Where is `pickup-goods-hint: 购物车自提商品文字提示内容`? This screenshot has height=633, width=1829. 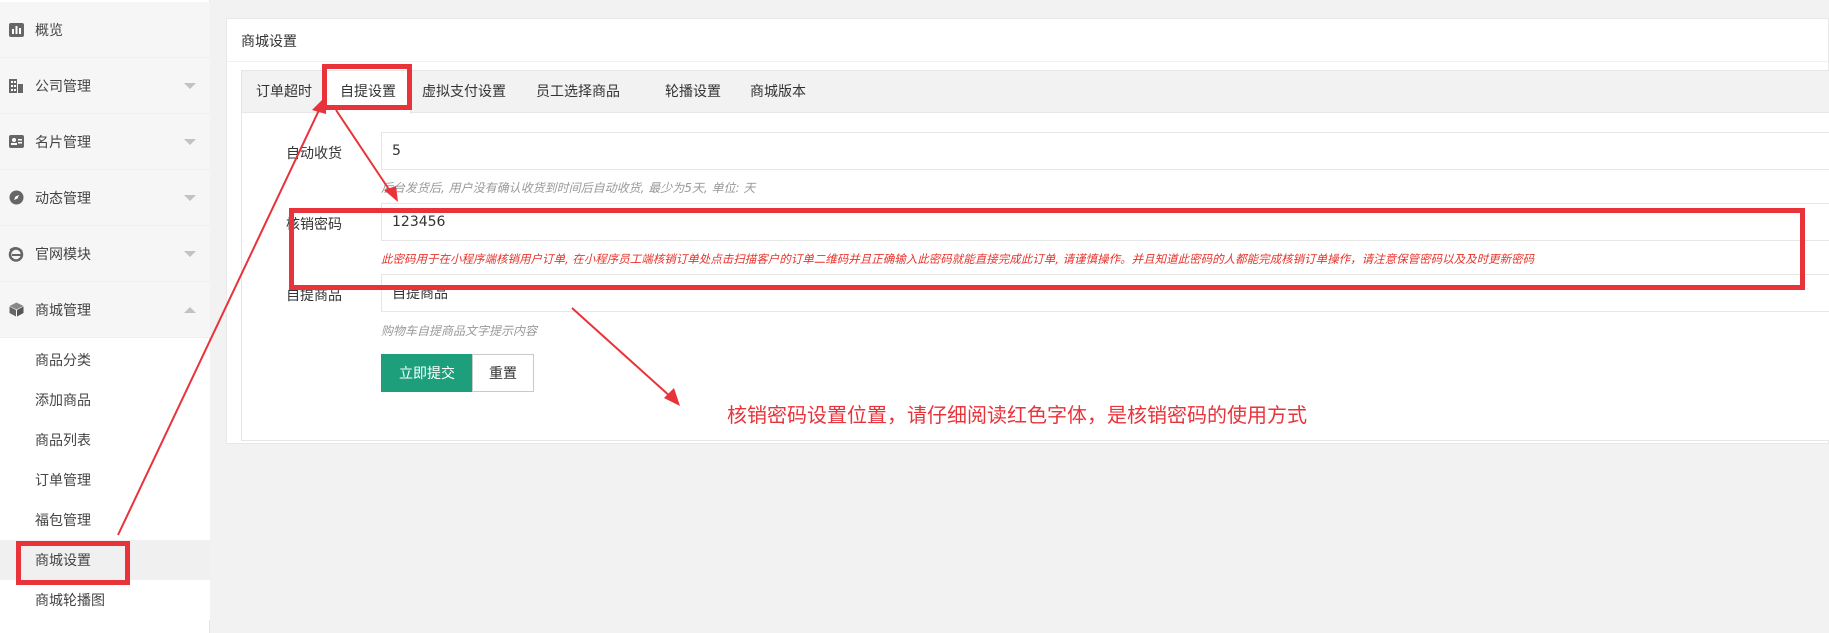 pickup-goods-hint: 购物车自提商品文字提示内容 is located at coordinates (459, 331).